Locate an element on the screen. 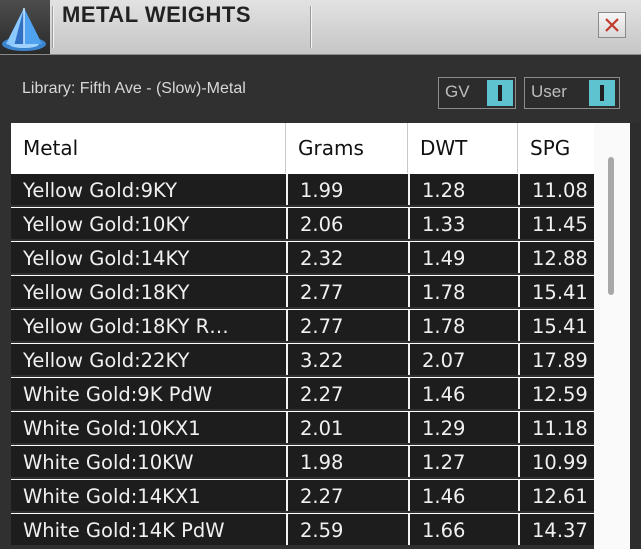 Image resolution: width=641 pixels, height=549 pixels. cell-grams: 1.98 is located at coordinates (349, 461).